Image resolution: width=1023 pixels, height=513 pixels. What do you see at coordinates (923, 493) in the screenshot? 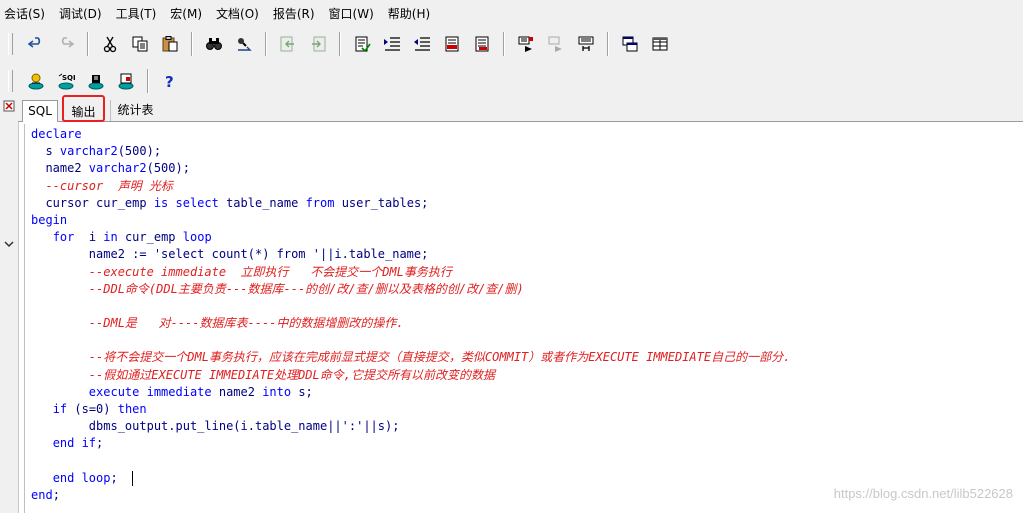
I see `watermark: https://blog.csdn.net/lilb522628` at bounding box center [923, 493].